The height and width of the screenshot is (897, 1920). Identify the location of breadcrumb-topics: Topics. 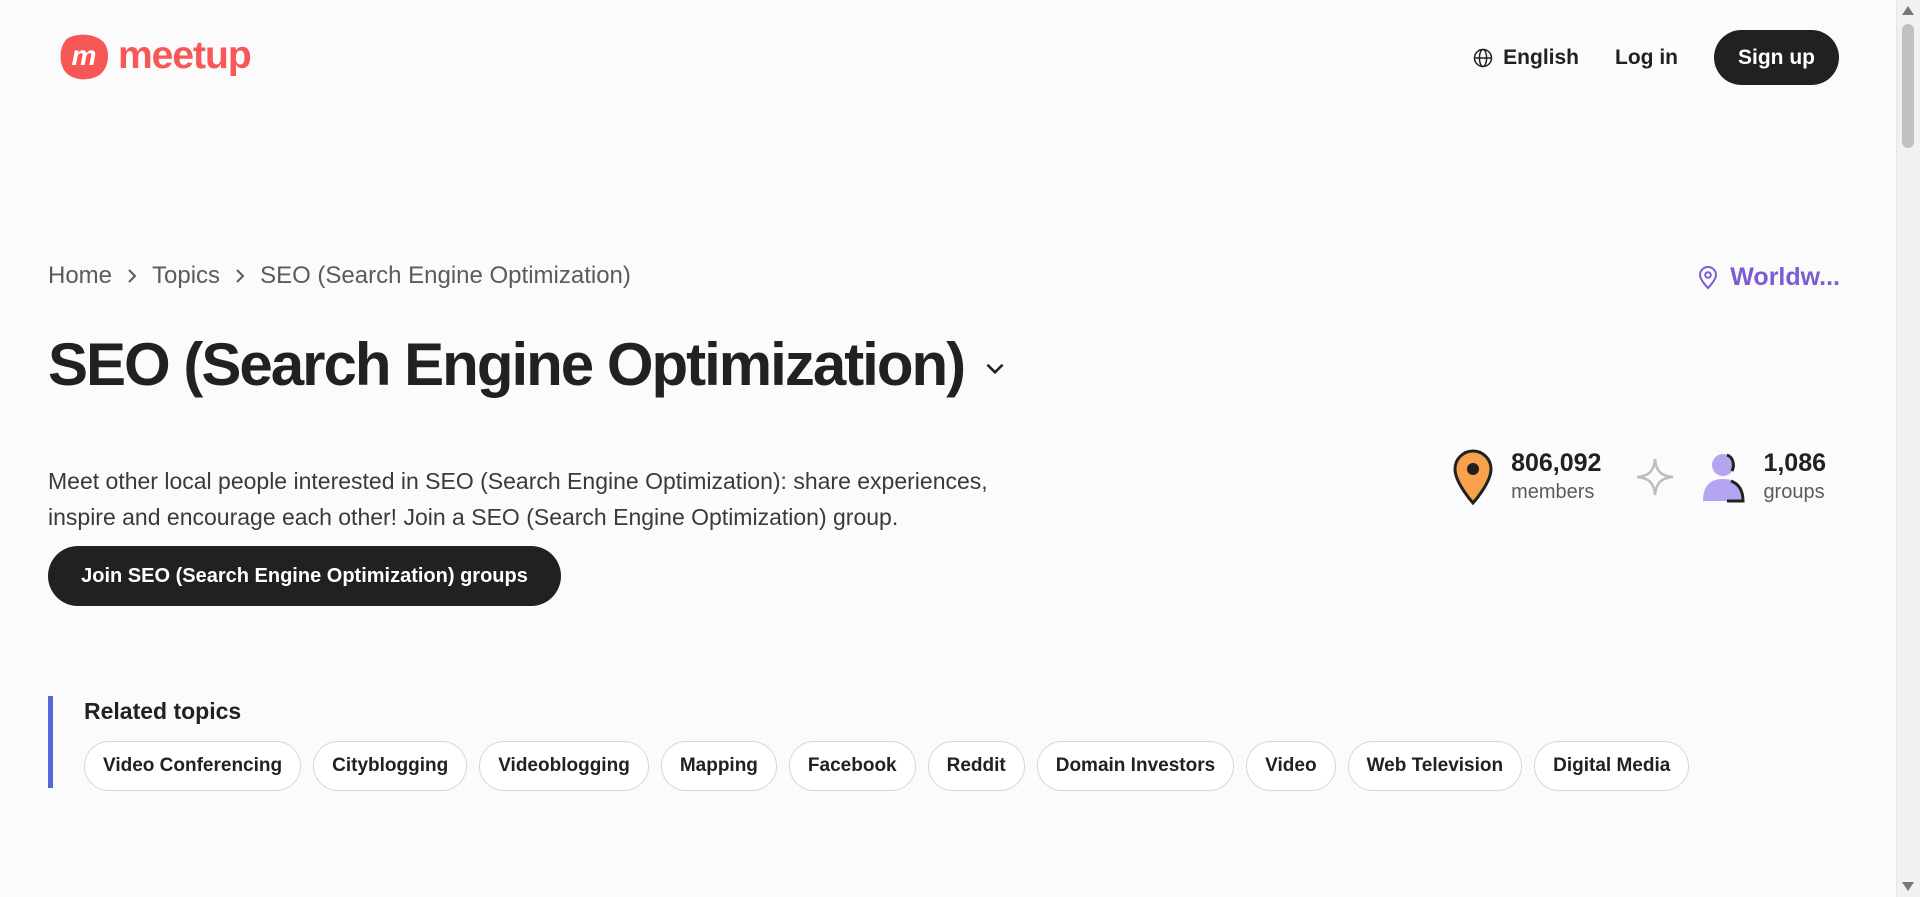
(186, 276).